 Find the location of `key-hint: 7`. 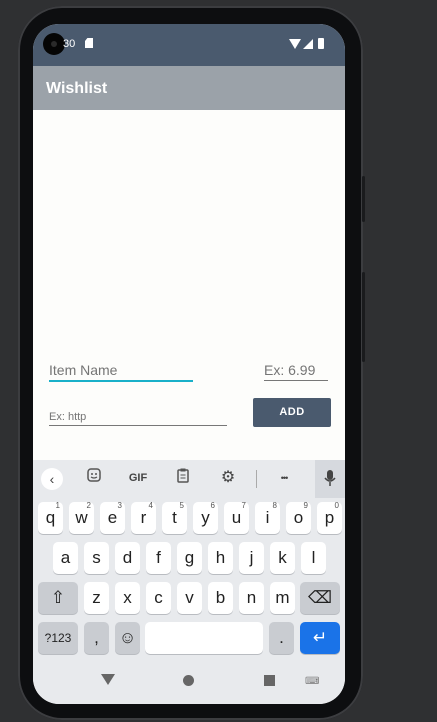

key-hint: 7 is located at coordinates (243, 505).